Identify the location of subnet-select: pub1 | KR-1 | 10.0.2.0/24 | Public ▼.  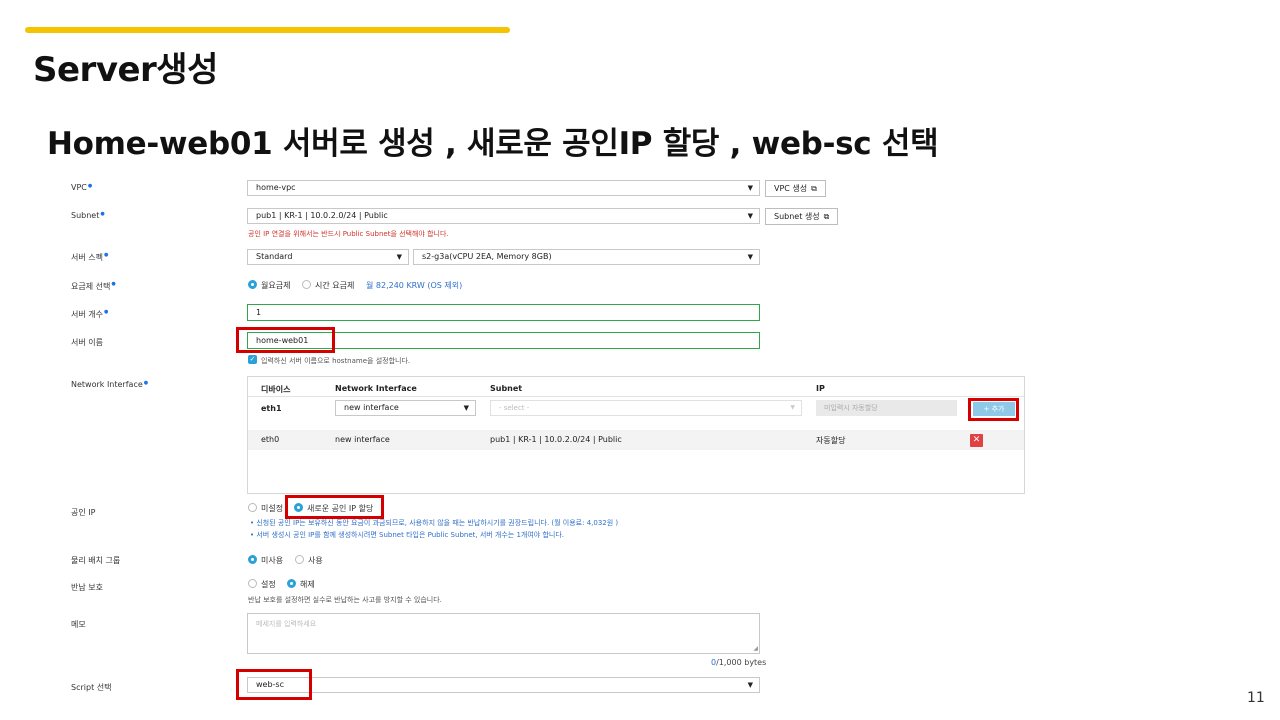
(503, 216).